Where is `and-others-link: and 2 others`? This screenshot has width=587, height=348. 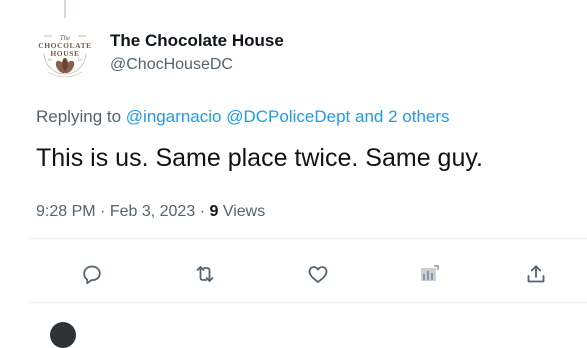
and-others-link: and 2 others is located at coordinates (402, 116).